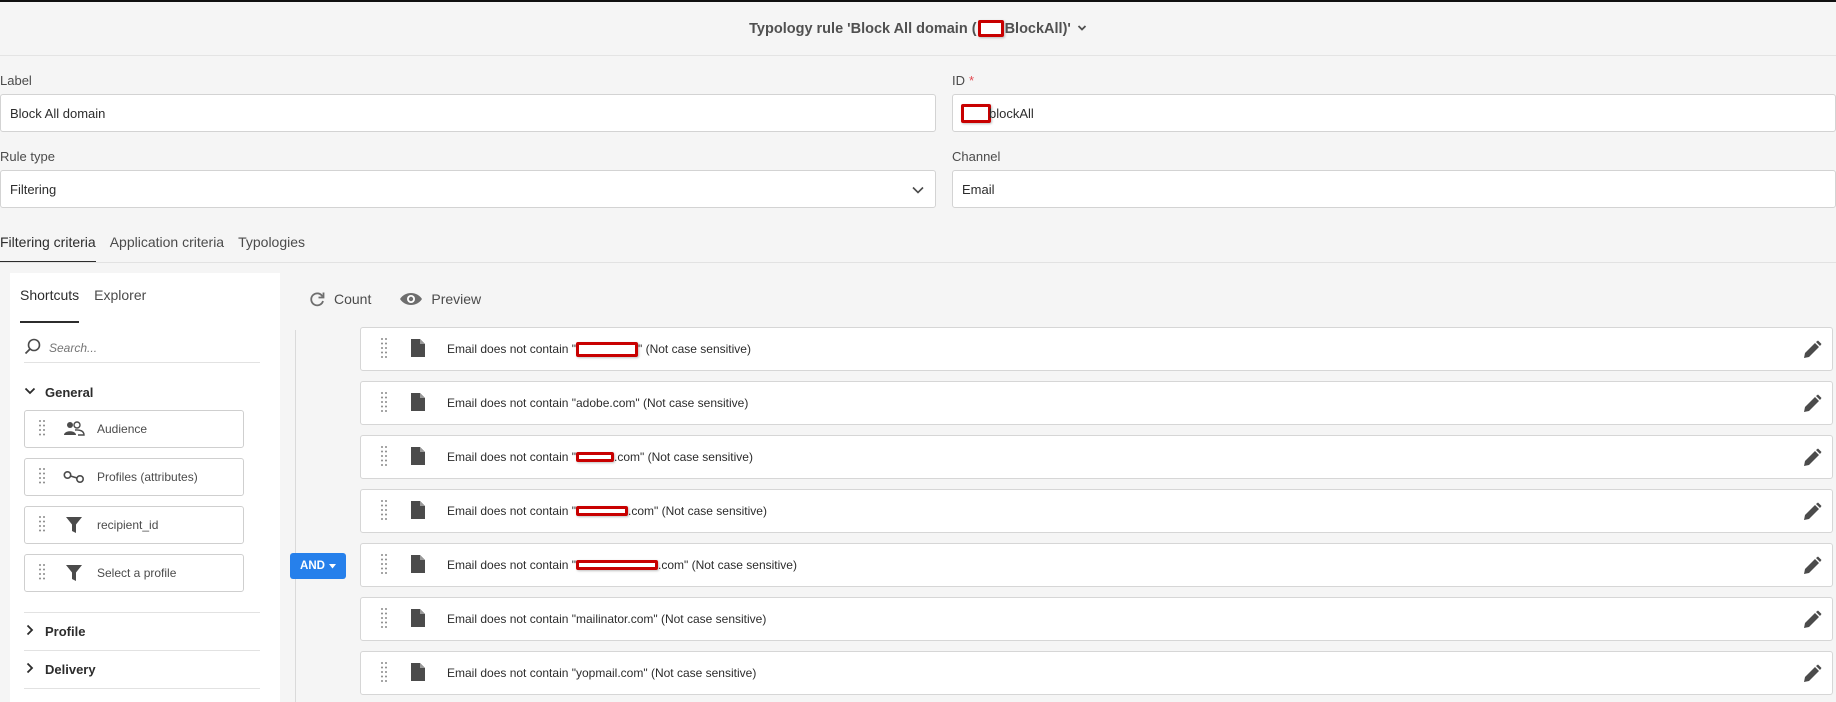  I want to click on id-caption-text: ID, so click(958, 80).